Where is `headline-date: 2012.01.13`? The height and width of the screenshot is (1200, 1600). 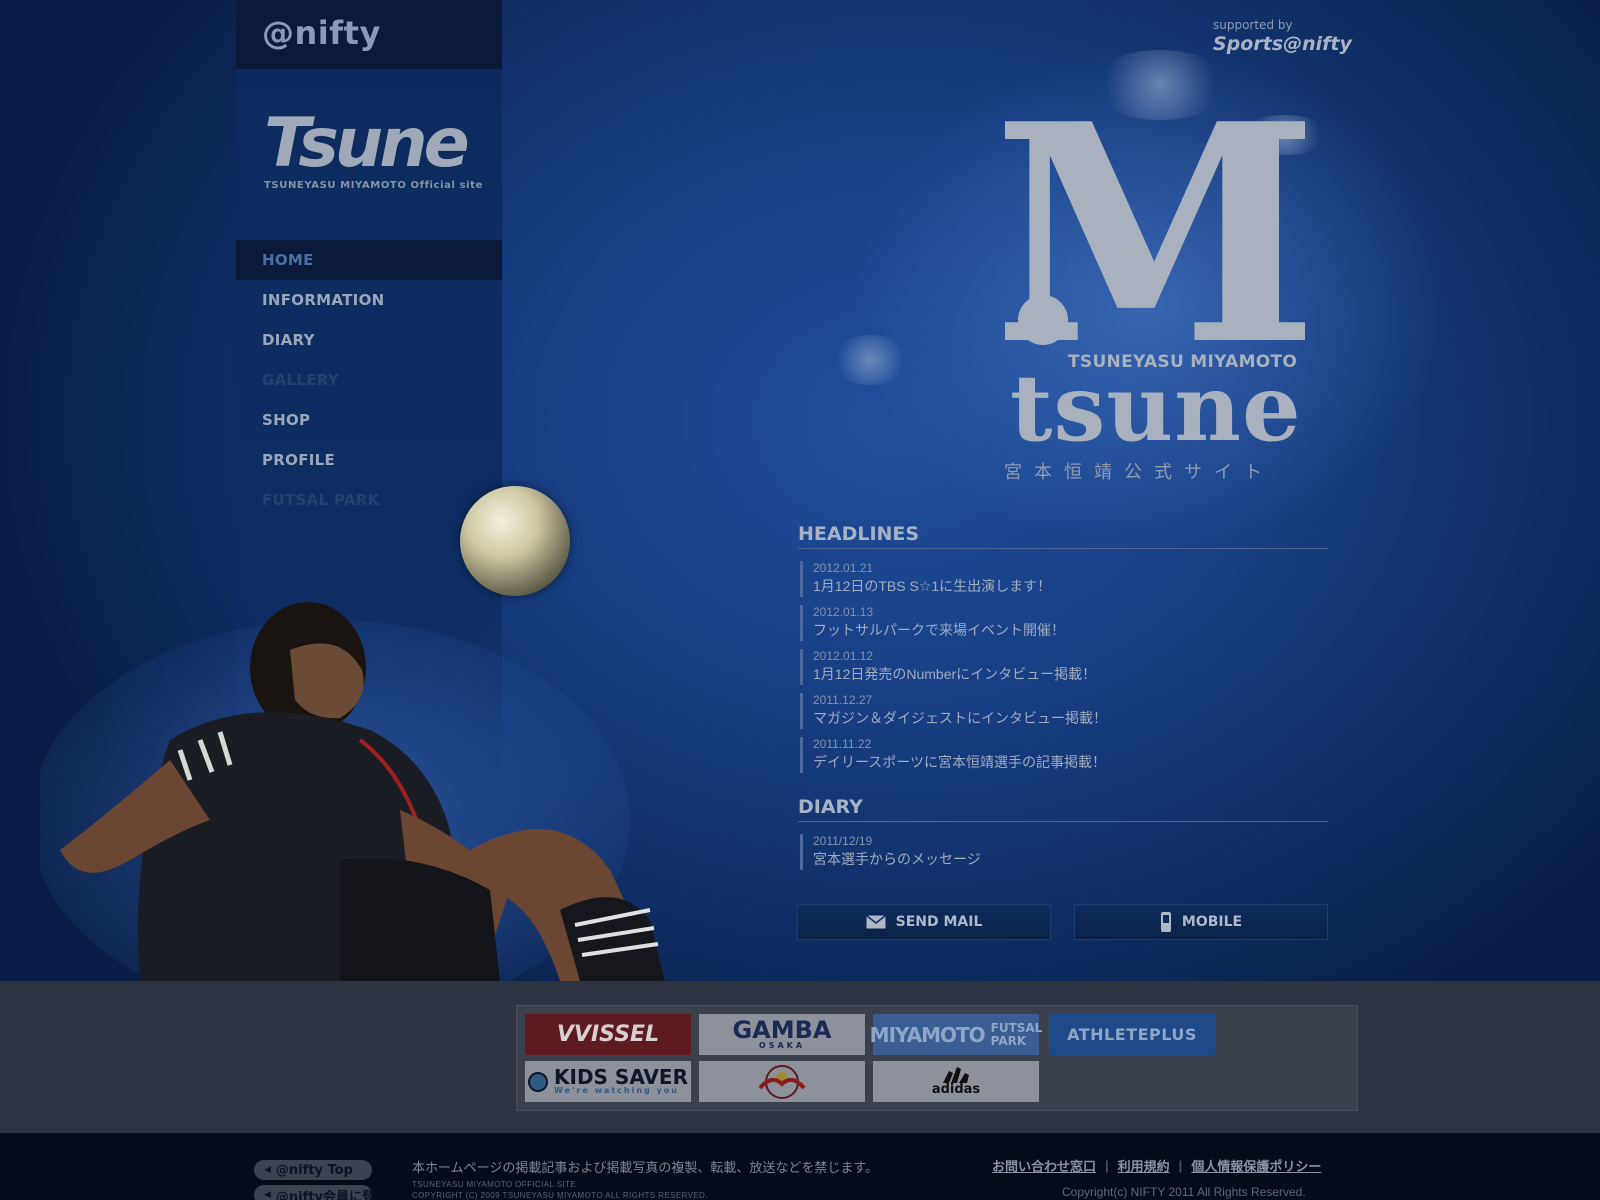 headline-date: 2012.01.13 is located at coordinates (843, 612).